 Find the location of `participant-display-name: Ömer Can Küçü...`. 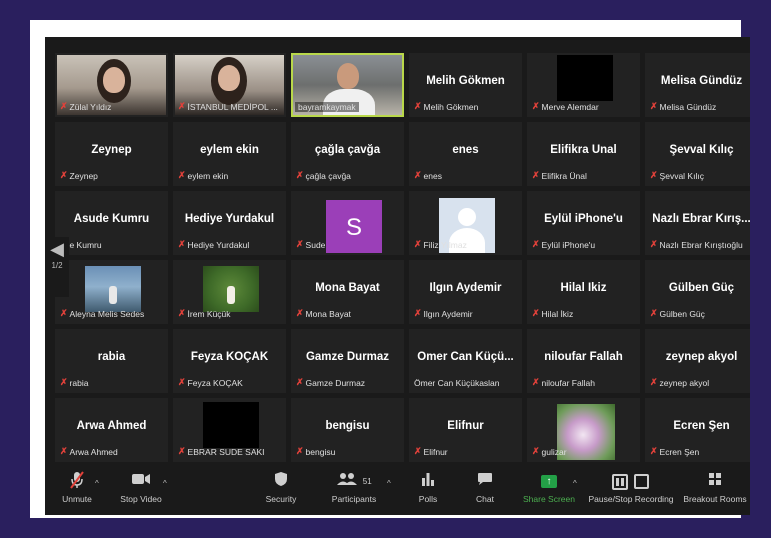

participant-display-name: Ömer Can Küçü... is located at coordinates (465, 357).